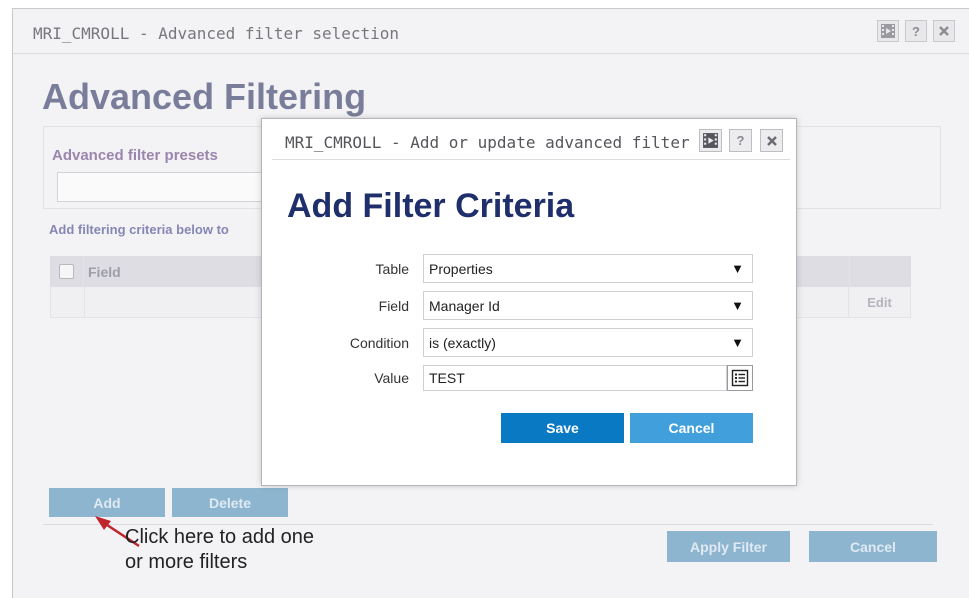 This screenshot has width=969, height=598. What do you see at coordinates (431, 206) in the screenshot?
I see `dialog-heading: Add Filter Criteria` at bounding box center [431, 206].